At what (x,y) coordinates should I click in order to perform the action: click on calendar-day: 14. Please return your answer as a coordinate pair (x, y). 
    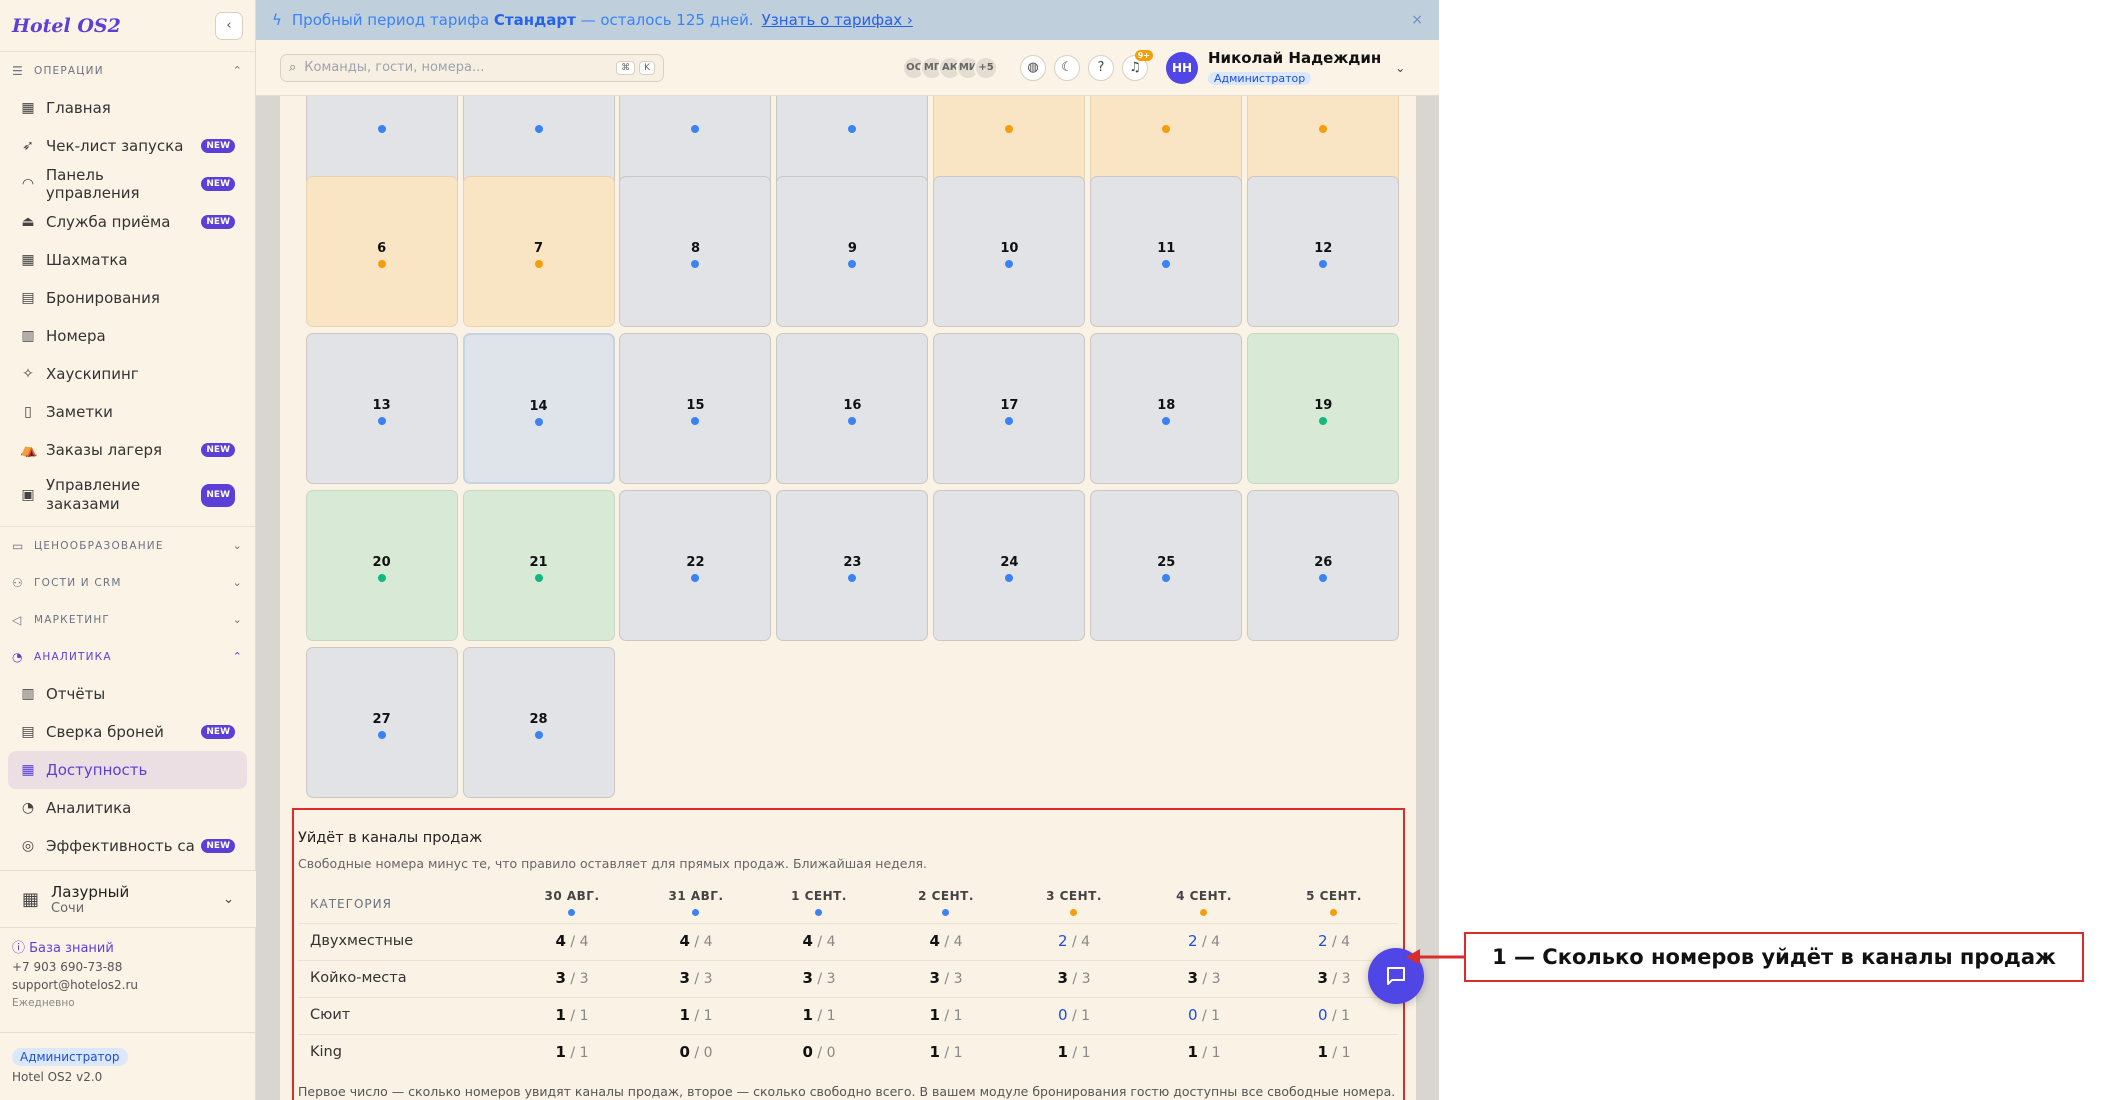
    Looking at the image, I should click on (538, 408).